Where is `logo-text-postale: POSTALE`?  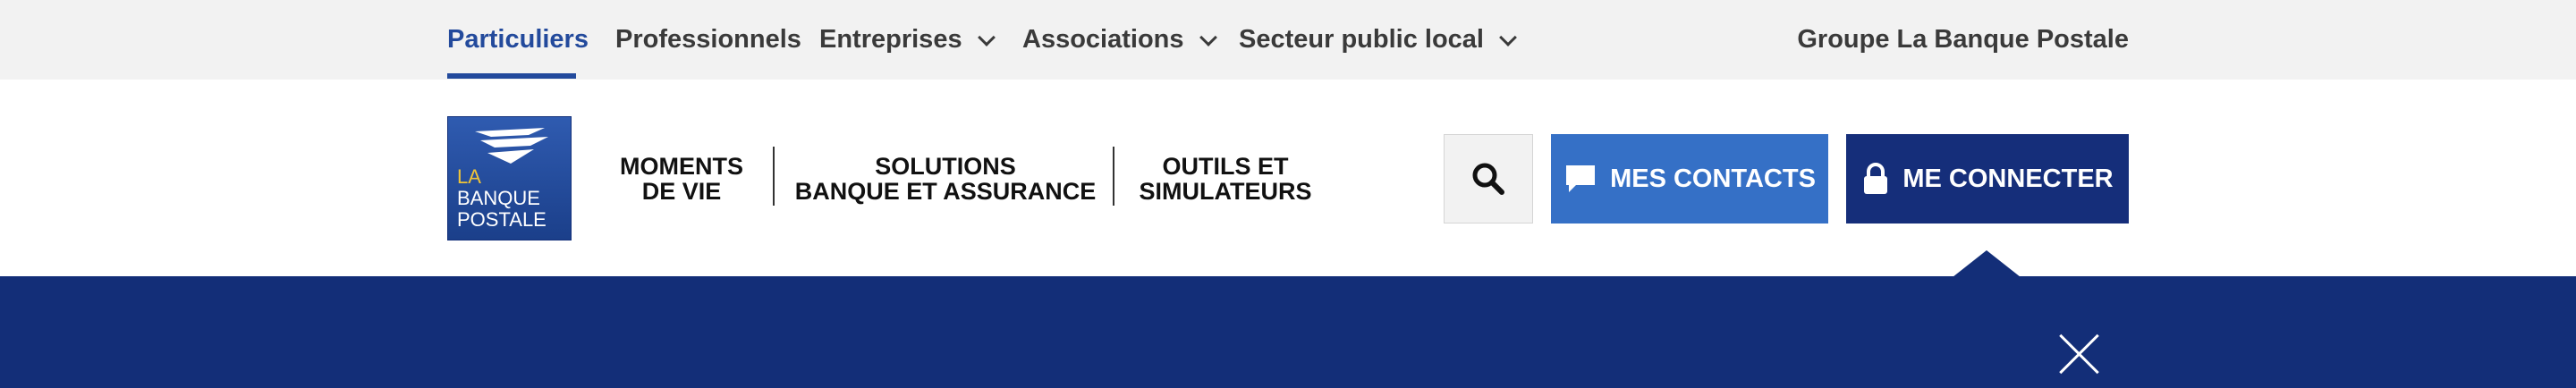
logo-text-postale: POSTALE is located at coordinates (502, 219).